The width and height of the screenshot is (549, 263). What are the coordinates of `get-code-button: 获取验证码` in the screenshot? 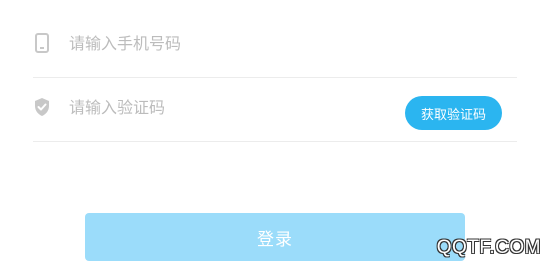 It's located at (453, 113).